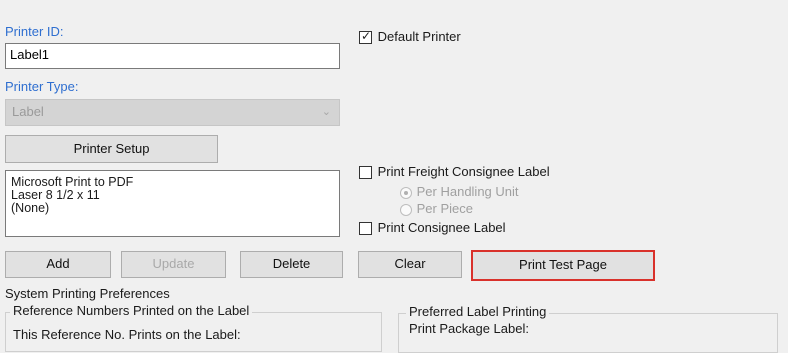  I want to click on radio-icon, so click(406, 209).